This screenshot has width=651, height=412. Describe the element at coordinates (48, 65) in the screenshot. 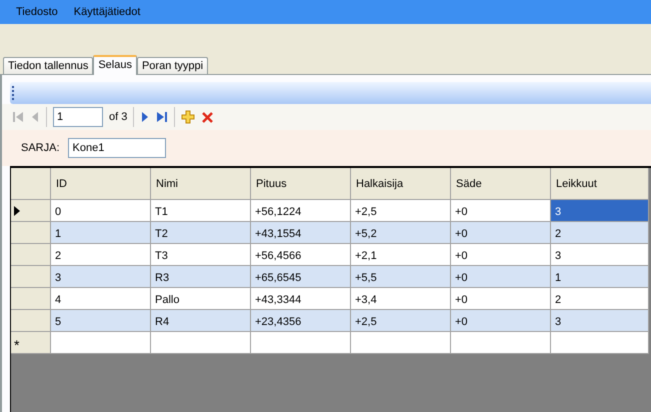

I see `tab: Tiedon tallennus` at that location.